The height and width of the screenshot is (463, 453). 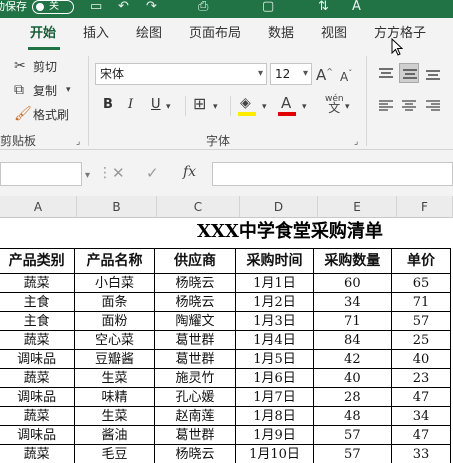 I want to click on increase-font-size-icon: A^, so click(x=324, y=73).